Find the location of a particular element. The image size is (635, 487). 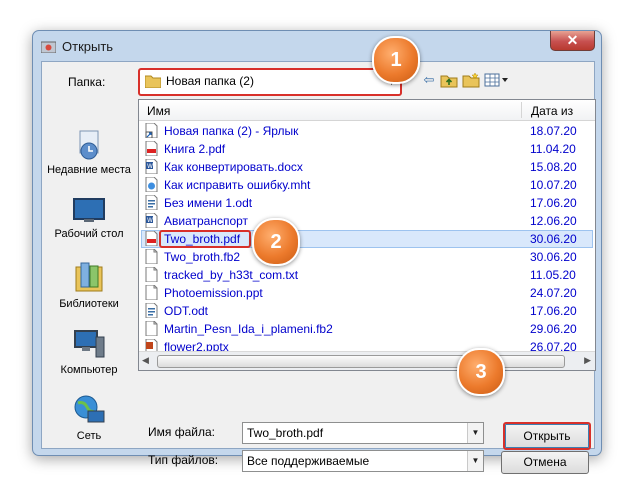

file-date: 24.07.20 is located at coordinates (553, 293).